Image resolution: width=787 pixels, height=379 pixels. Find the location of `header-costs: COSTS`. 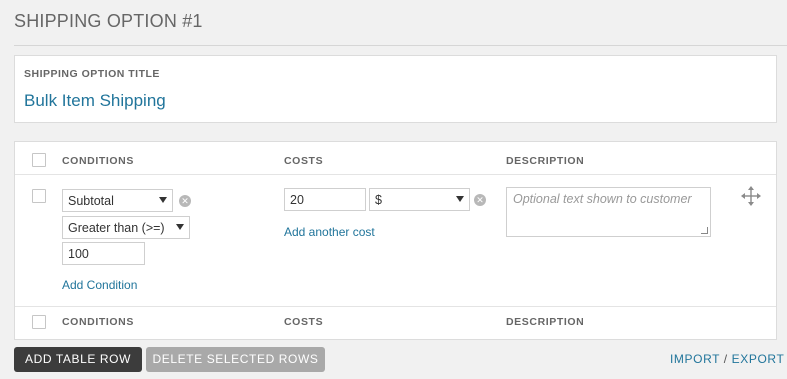

header-costs: COSTS is located at coordinates (304, 161).